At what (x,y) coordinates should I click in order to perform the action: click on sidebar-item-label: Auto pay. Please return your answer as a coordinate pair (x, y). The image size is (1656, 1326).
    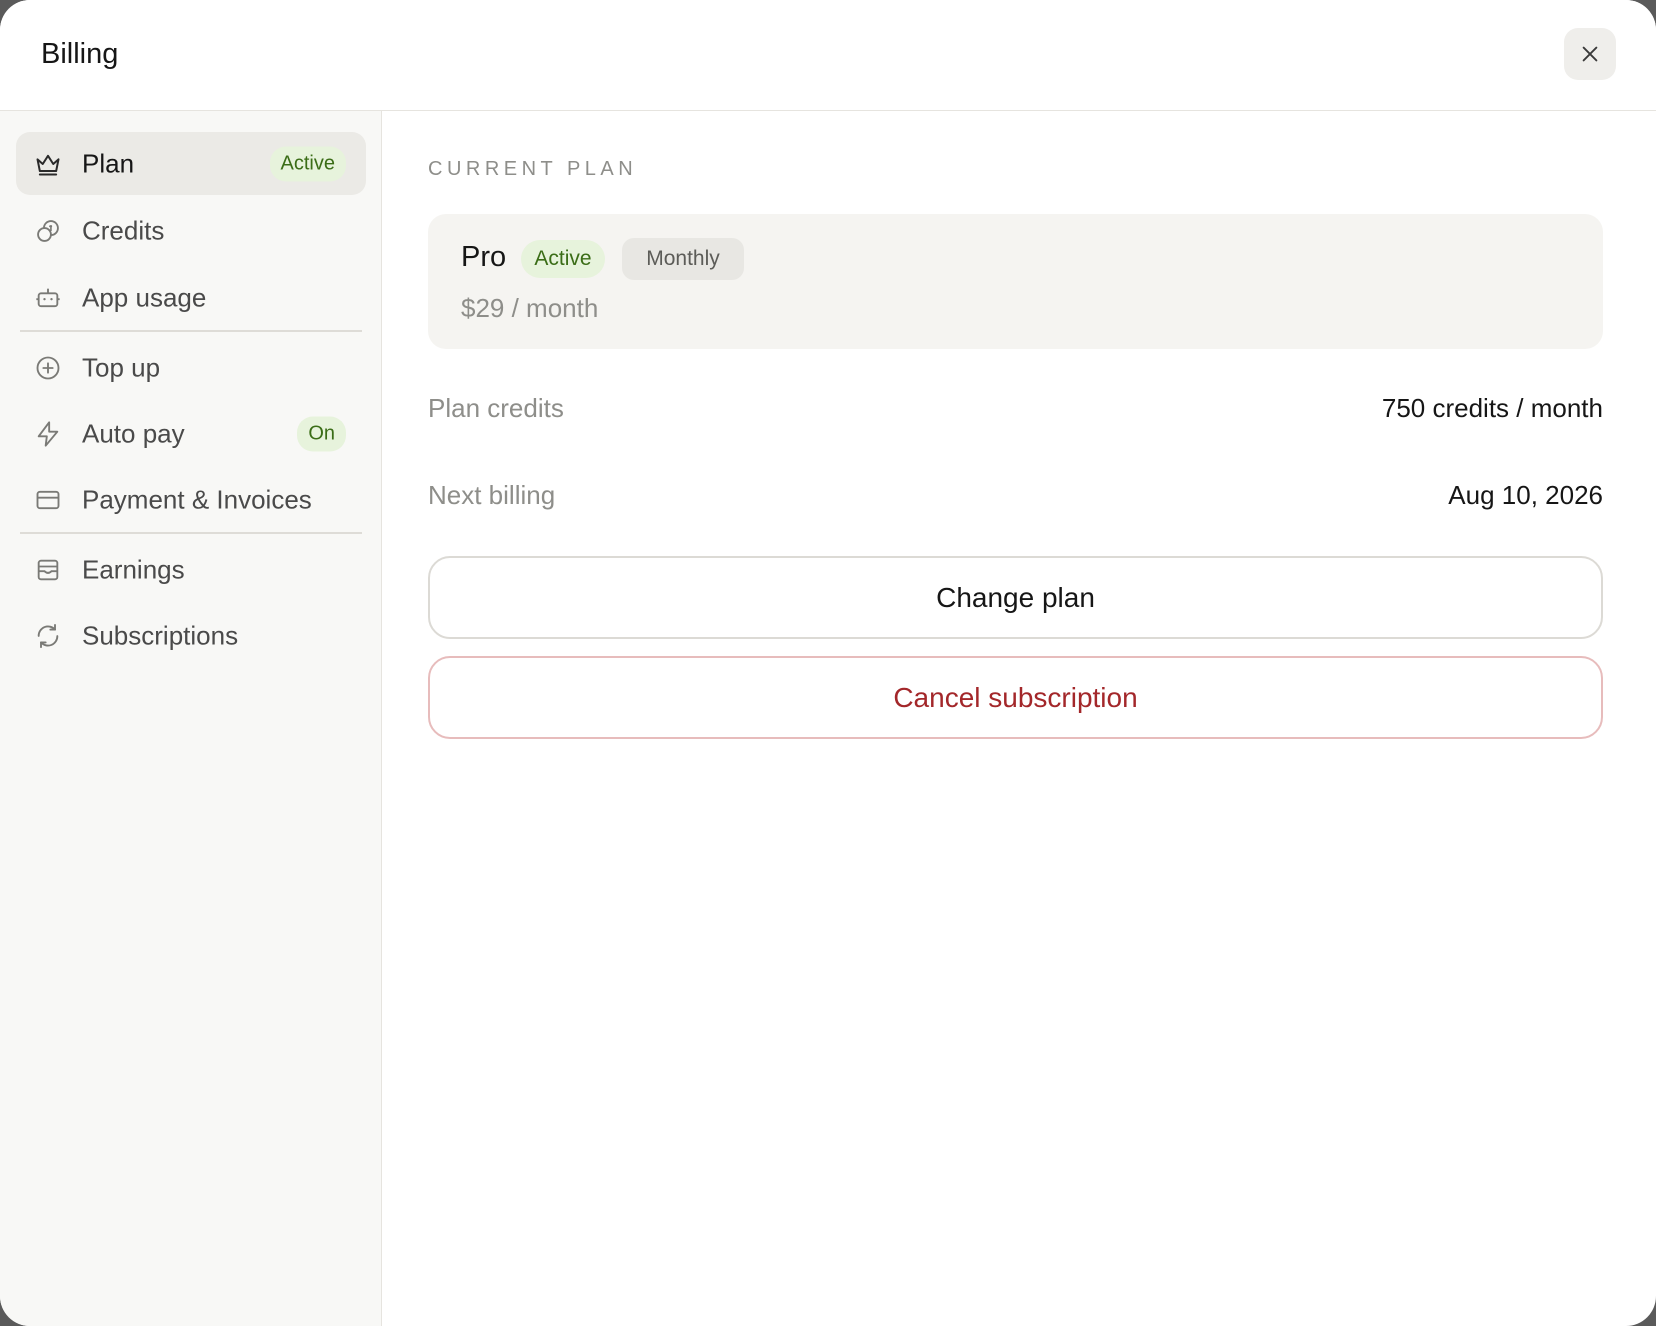
    Looking at the image, I should click on (133, 433).